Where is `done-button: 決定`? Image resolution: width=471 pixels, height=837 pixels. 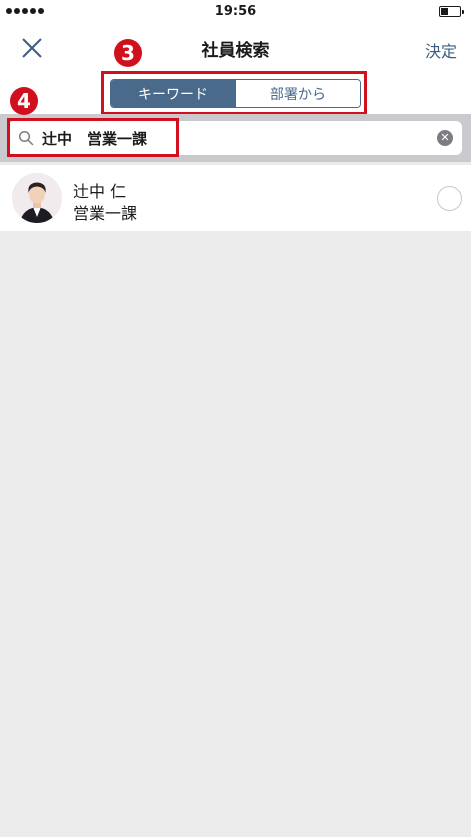 done-button: 決定 is located at coordinates (441, 50).